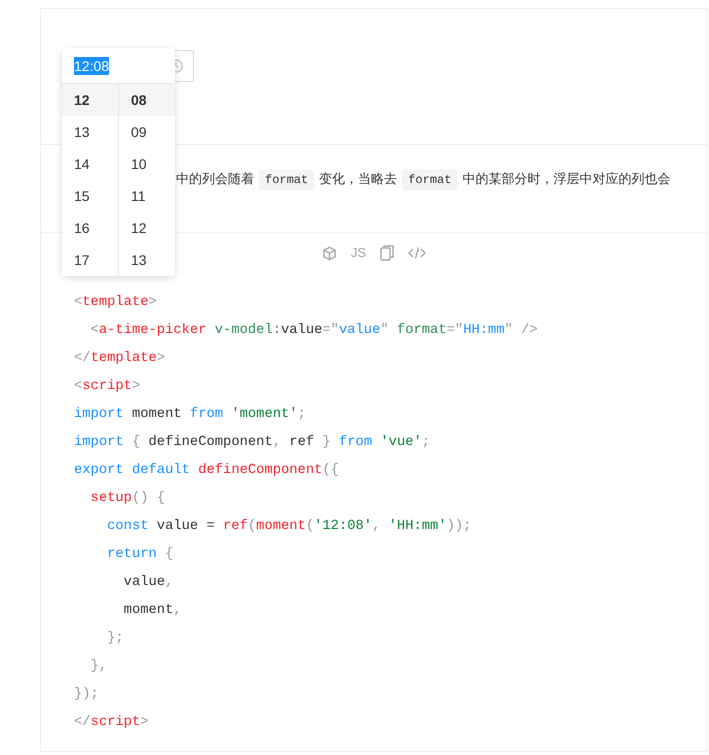 The height and width of the screenshot is (755, 709). What do you see at coordinates (152, 611) in the screenshot?
I see `code-line: moment,` at bounding box center [152, 611].